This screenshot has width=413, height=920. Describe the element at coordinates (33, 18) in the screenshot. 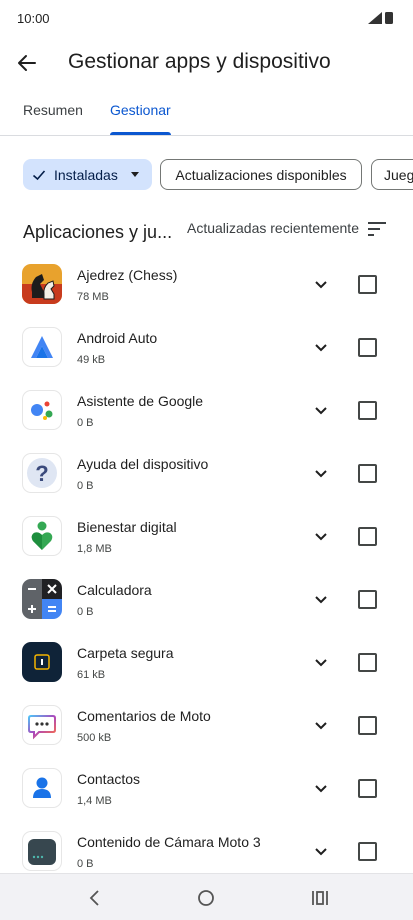

I see `status-time: 10:00` at that location.